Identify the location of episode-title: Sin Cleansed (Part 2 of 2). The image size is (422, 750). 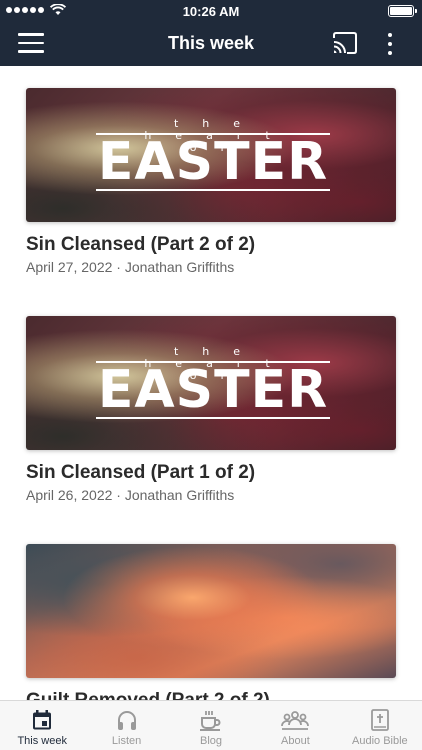
(211, 245).